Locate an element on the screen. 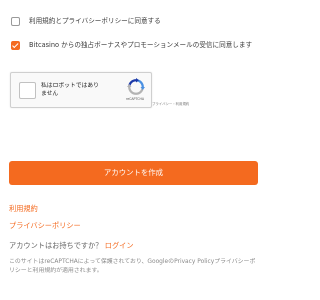 The width and height of the screenshot is (320, 300). terms-consent-label: 利用規約とプライバシーポリシーに同意する is located at coordinates (95, 21).